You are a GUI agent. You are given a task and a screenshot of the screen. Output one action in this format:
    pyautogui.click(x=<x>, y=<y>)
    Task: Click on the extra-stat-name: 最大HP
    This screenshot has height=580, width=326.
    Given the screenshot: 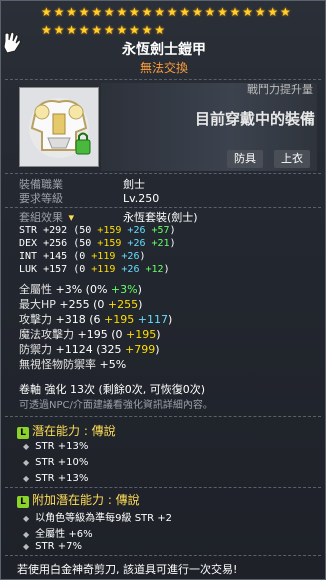 What is the action you would take?
    pyautogui.click(x=37, y=304)
    